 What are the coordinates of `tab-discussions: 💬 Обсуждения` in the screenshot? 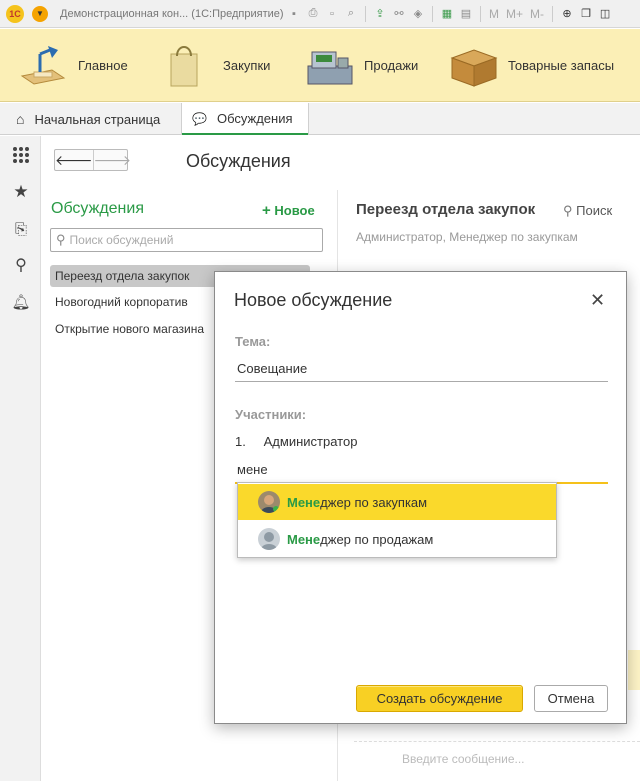 It's located at (245, 119).